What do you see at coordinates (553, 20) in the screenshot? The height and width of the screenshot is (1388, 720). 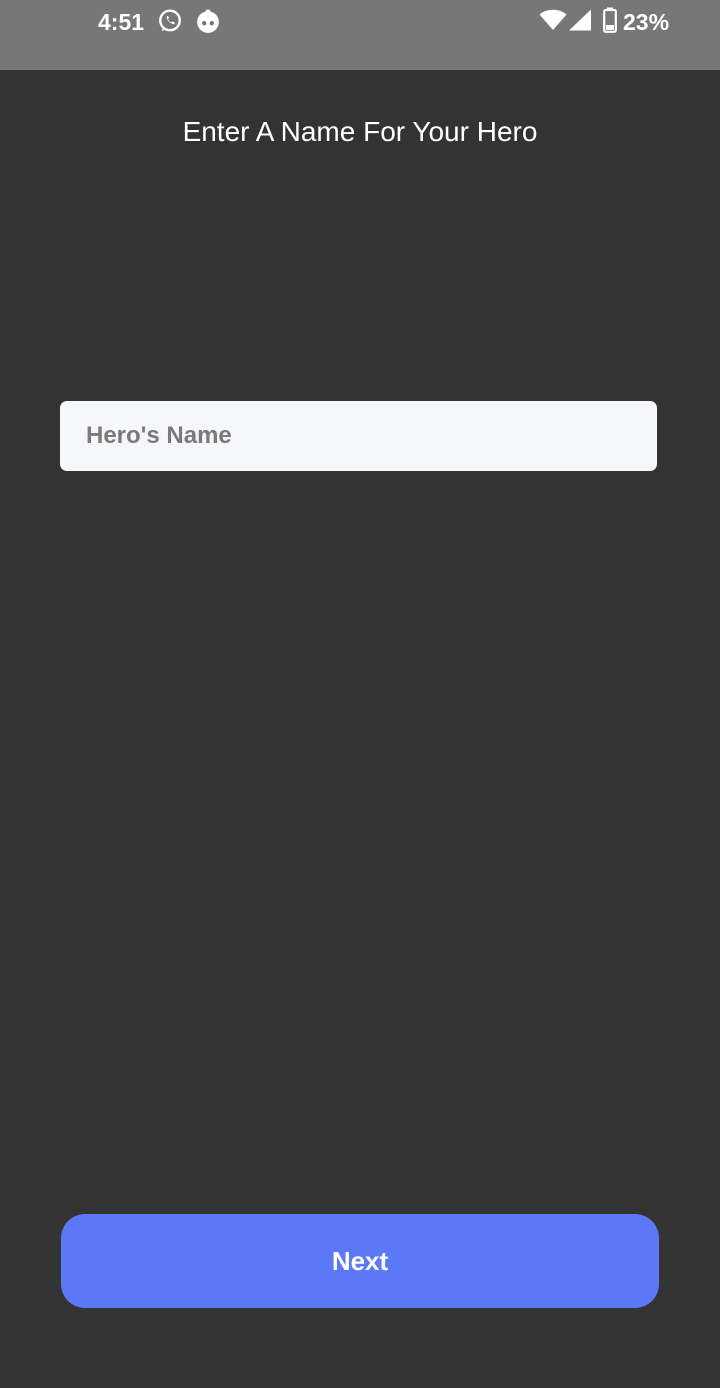 I see `wifi-icon` at bounding box center [553, 20].